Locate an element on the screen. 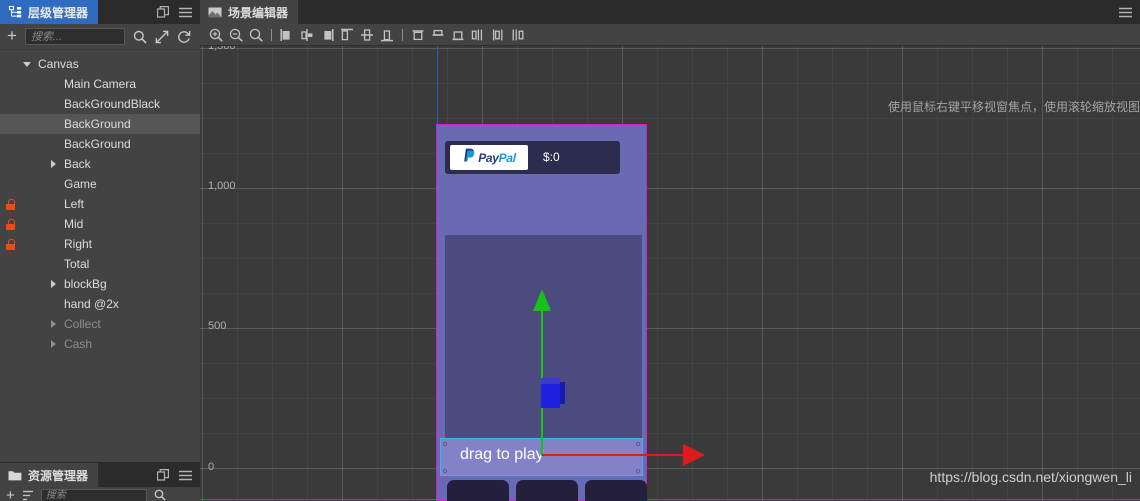 The image size is (1140, 501). selection-handle-tr is located at coordinates (638, 444).